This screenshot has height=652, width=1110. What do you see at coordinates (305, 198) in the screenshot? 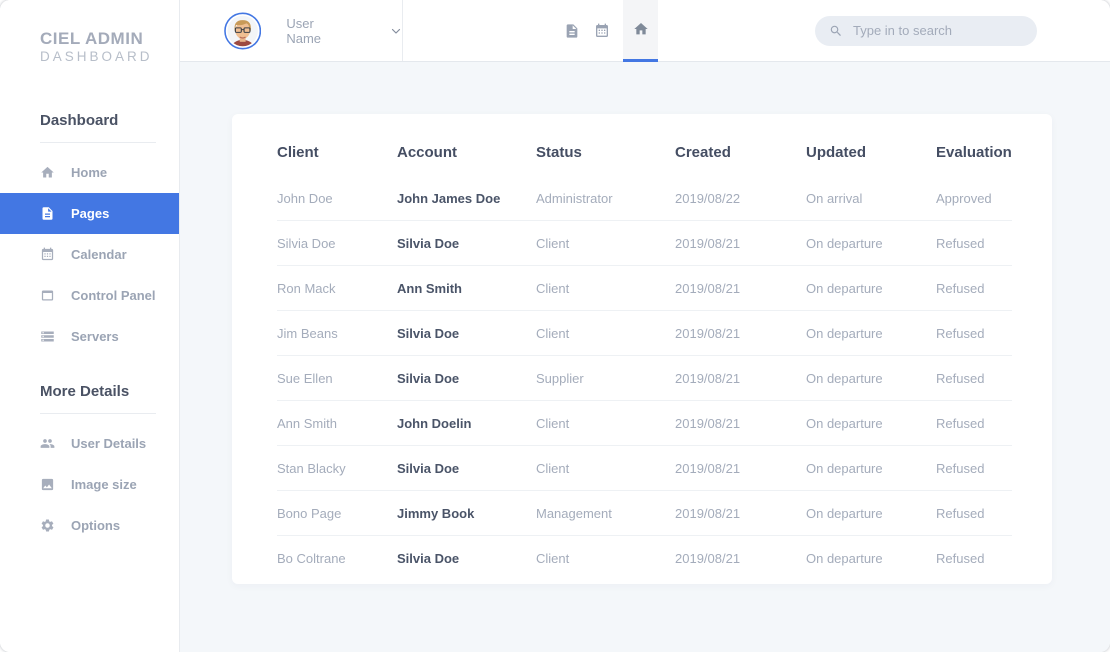
I see `cell-client: John Doe` at bounding box center [305, 198].